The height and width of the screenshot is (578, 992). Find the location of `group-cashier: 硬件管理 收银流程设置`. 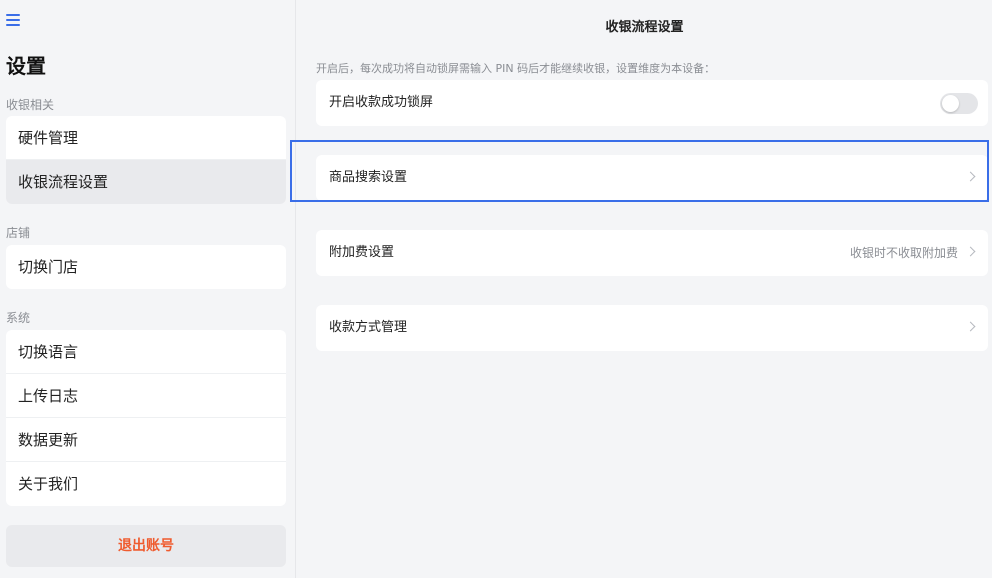

group-cashier: 硬件管理 收银流程设置 is located at coordinates (146, 160).